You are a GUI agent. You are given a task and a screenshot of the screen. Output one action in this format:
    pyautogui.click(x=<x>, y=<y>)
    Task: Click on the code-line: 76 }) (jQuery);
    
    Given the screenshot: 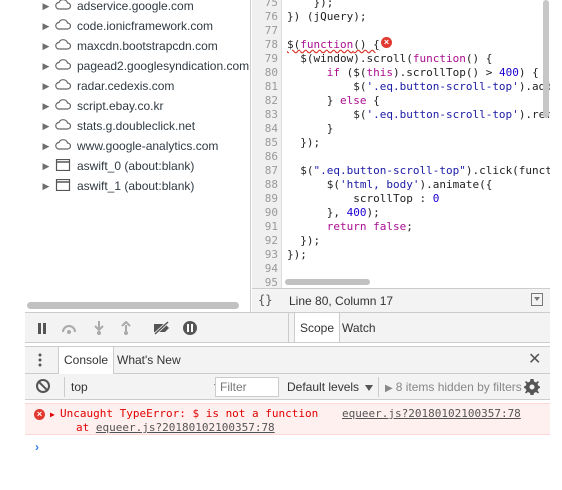 What is the action you would take?
    pyautogui.click(x=401, y=17)
    